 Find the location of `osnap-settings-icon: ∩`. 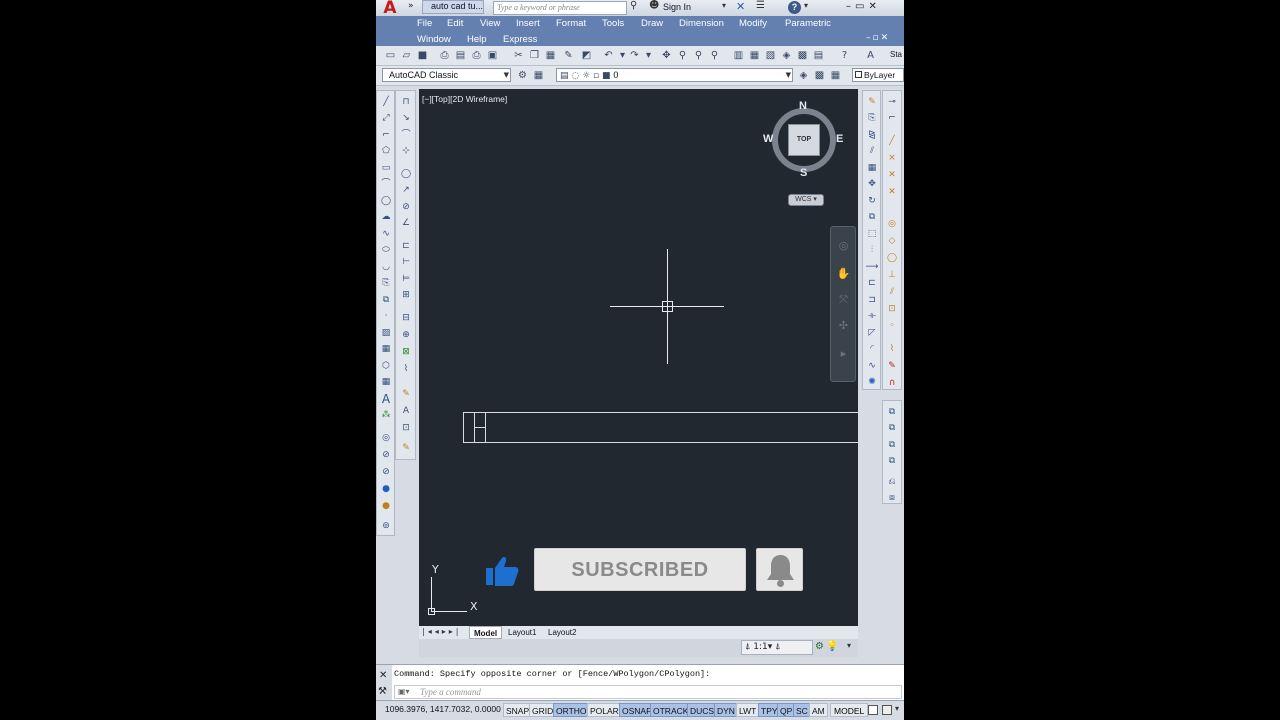

osnap-settings-icon: ∩ is located at coordinates (892, 383).